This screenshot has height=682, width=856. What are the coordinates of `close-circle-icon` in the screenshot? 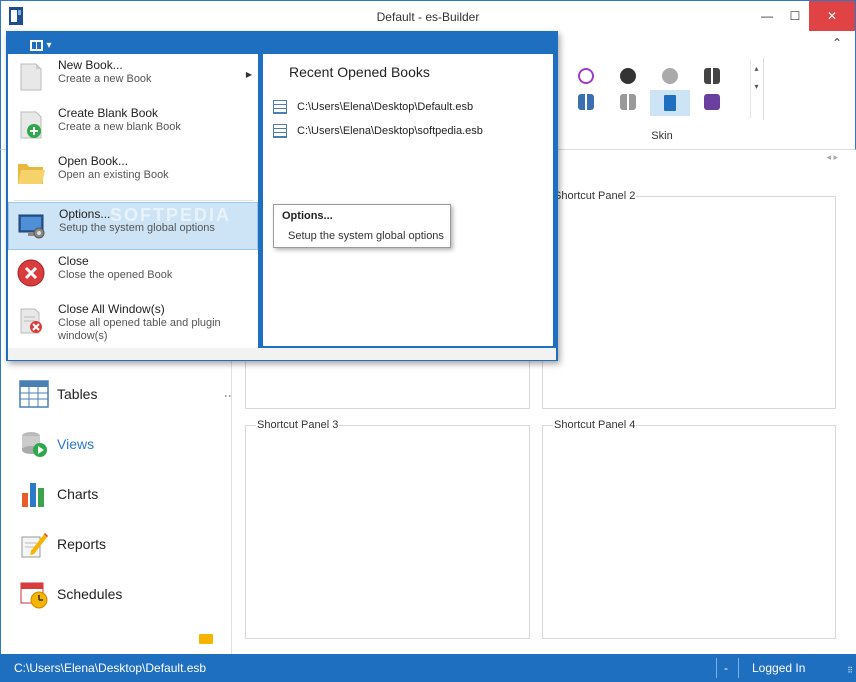 It's located at (31, 273).